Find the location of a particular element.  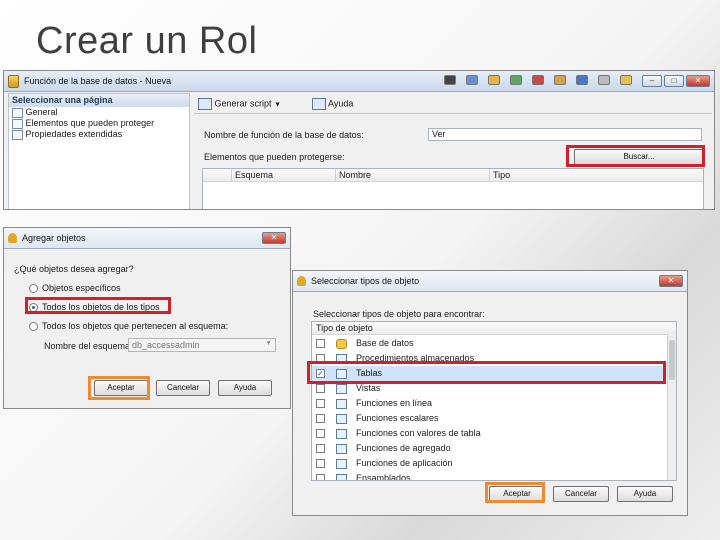

radio-specific-objects is located at coordinates (33, 288).